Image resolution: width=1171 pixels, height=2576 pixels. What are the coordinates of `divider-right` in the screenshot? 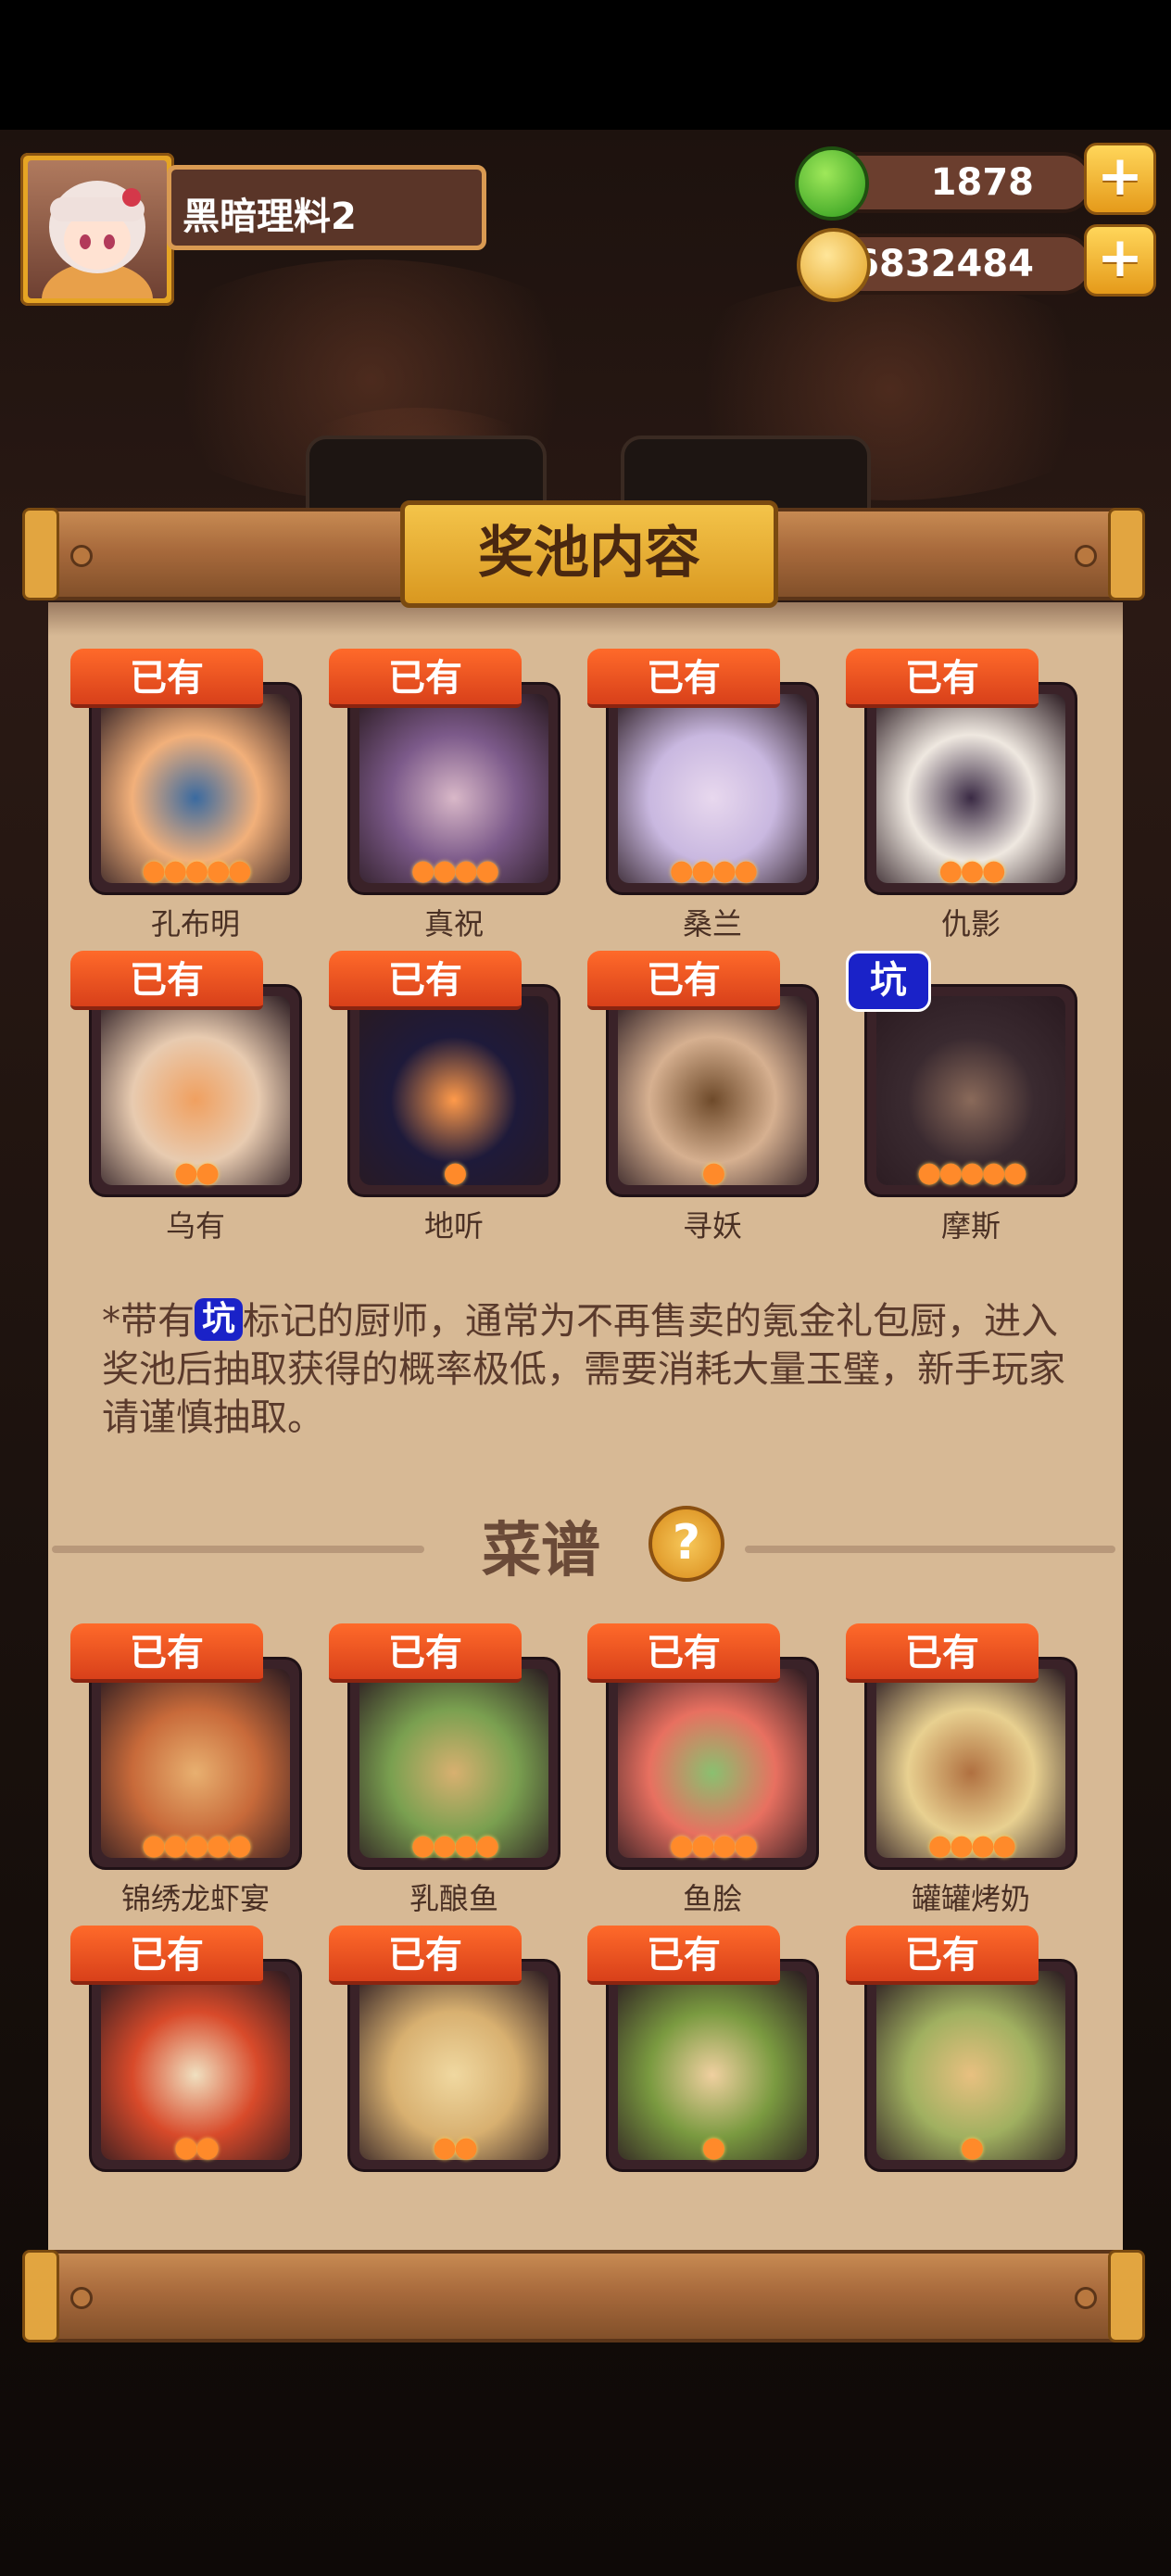 It's located at (930, 1549).